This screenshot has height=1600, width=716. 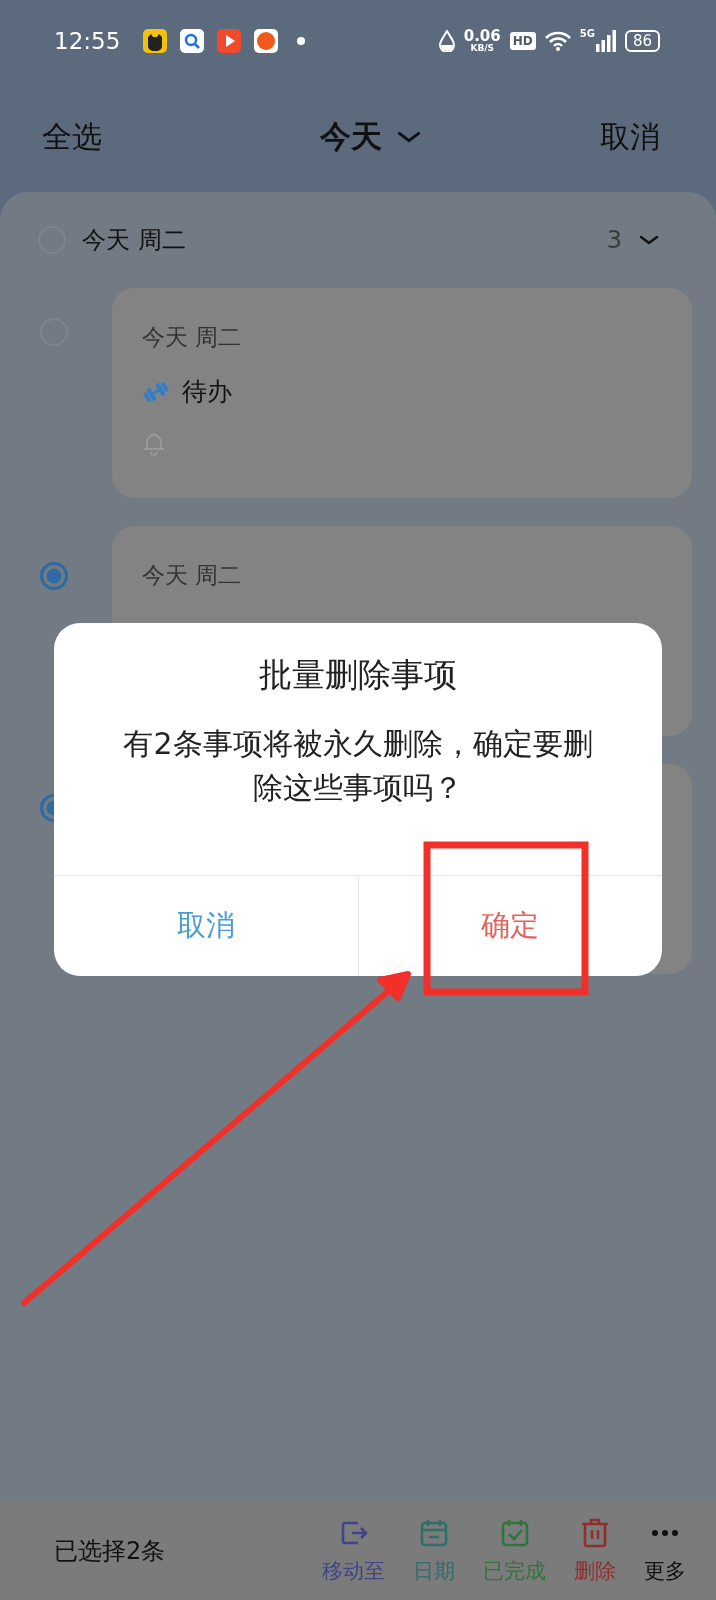 I want to click on hd-badge: HD, so click(x=522, y=41).